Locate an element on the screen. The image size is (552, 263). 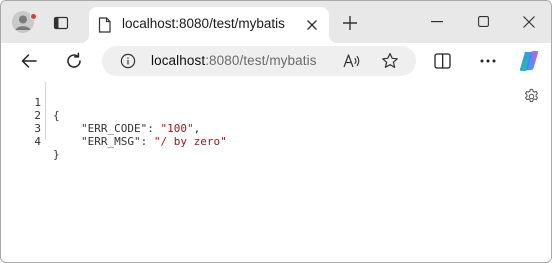
active-tab: localhost:8080/test/mybatis is located at coordinates (209, 25).